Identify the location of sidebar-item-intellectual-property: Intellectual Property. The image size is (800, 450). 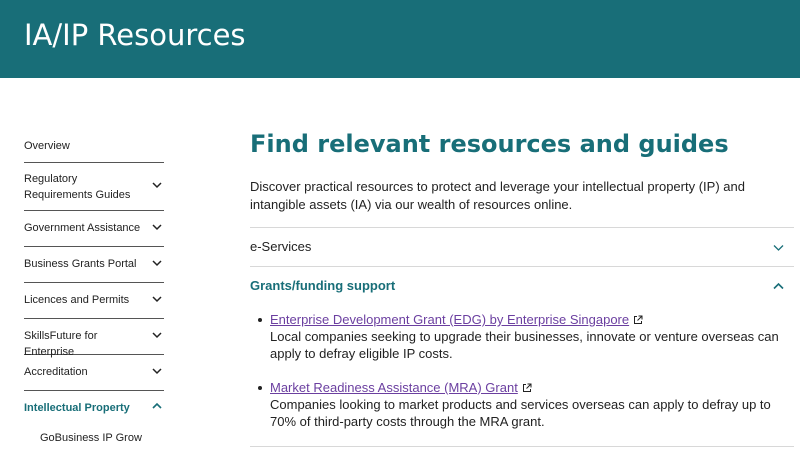
(94, 405).